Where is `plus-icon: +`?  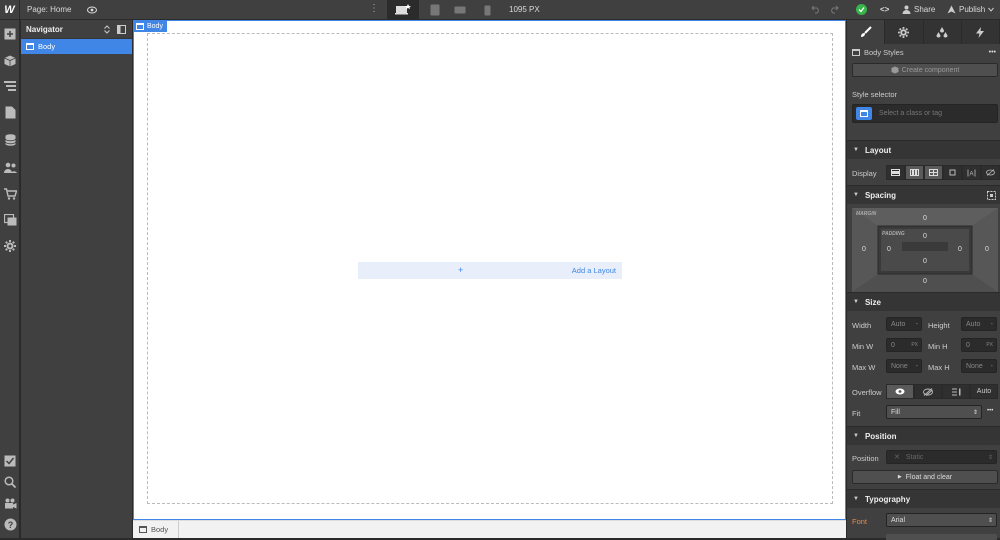 plus-icon: + is located at coordinates (461, 270).